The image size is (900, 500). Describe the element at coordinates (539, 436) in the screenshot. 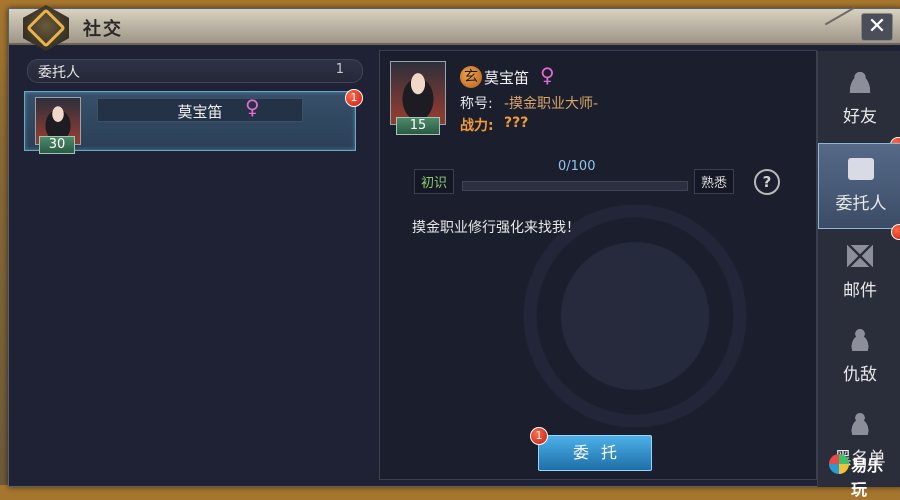

I see `commission-badge: 1` at that location.